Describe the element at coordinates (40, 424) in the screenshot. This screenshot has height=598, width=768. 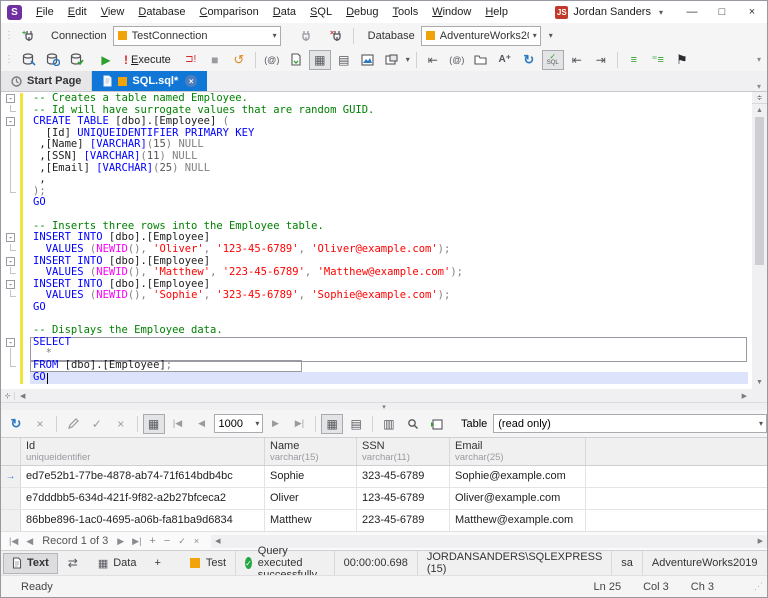
I see `stop-refresh-icon: ×` at that location.